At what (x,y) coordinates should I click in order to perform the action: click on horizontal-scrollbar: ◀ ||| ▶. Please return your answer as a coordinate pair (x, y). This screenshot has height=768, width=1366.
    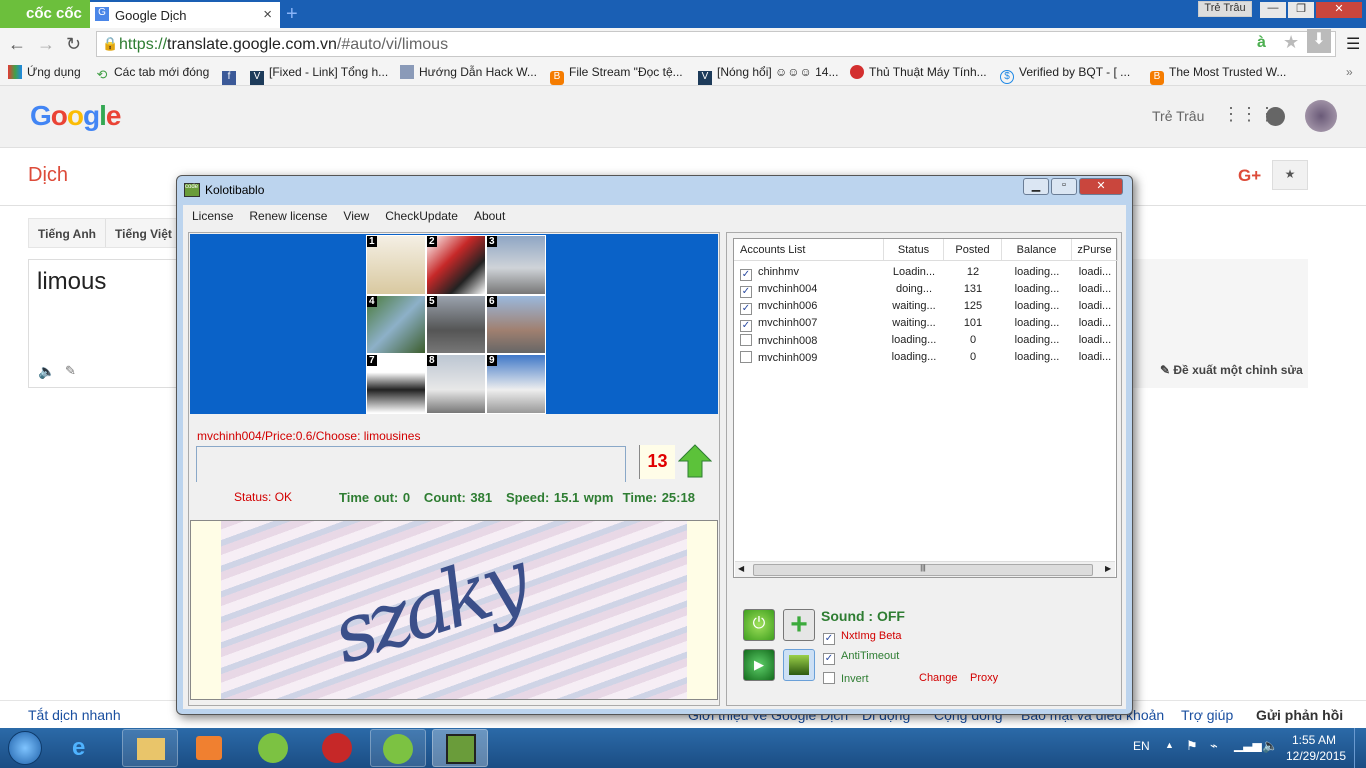
    Looking at the image, I should click on (925, 569).